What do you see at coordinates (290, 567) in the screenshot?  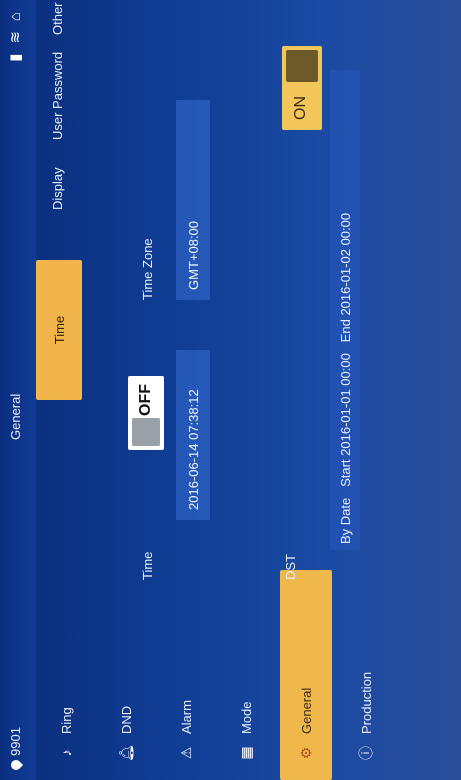 I see `dst-label: DST` at bounding box center [290, 567].